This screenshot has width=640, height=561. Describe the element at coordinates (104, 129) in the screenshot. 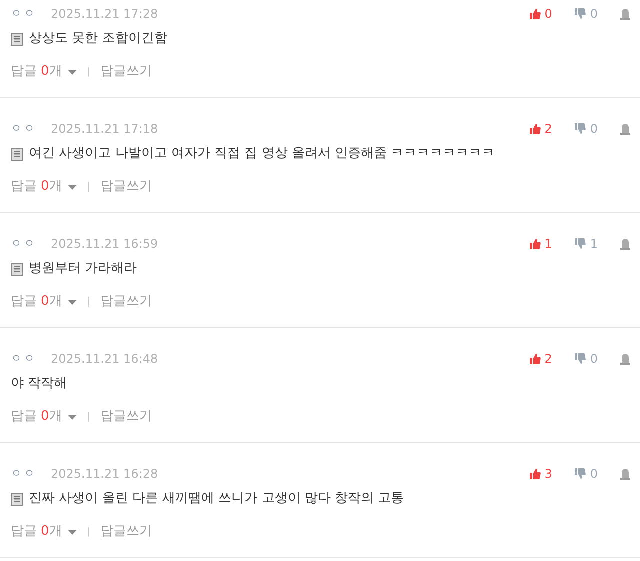

I see `comment-date: 2025.11.21 17:18` at that location.